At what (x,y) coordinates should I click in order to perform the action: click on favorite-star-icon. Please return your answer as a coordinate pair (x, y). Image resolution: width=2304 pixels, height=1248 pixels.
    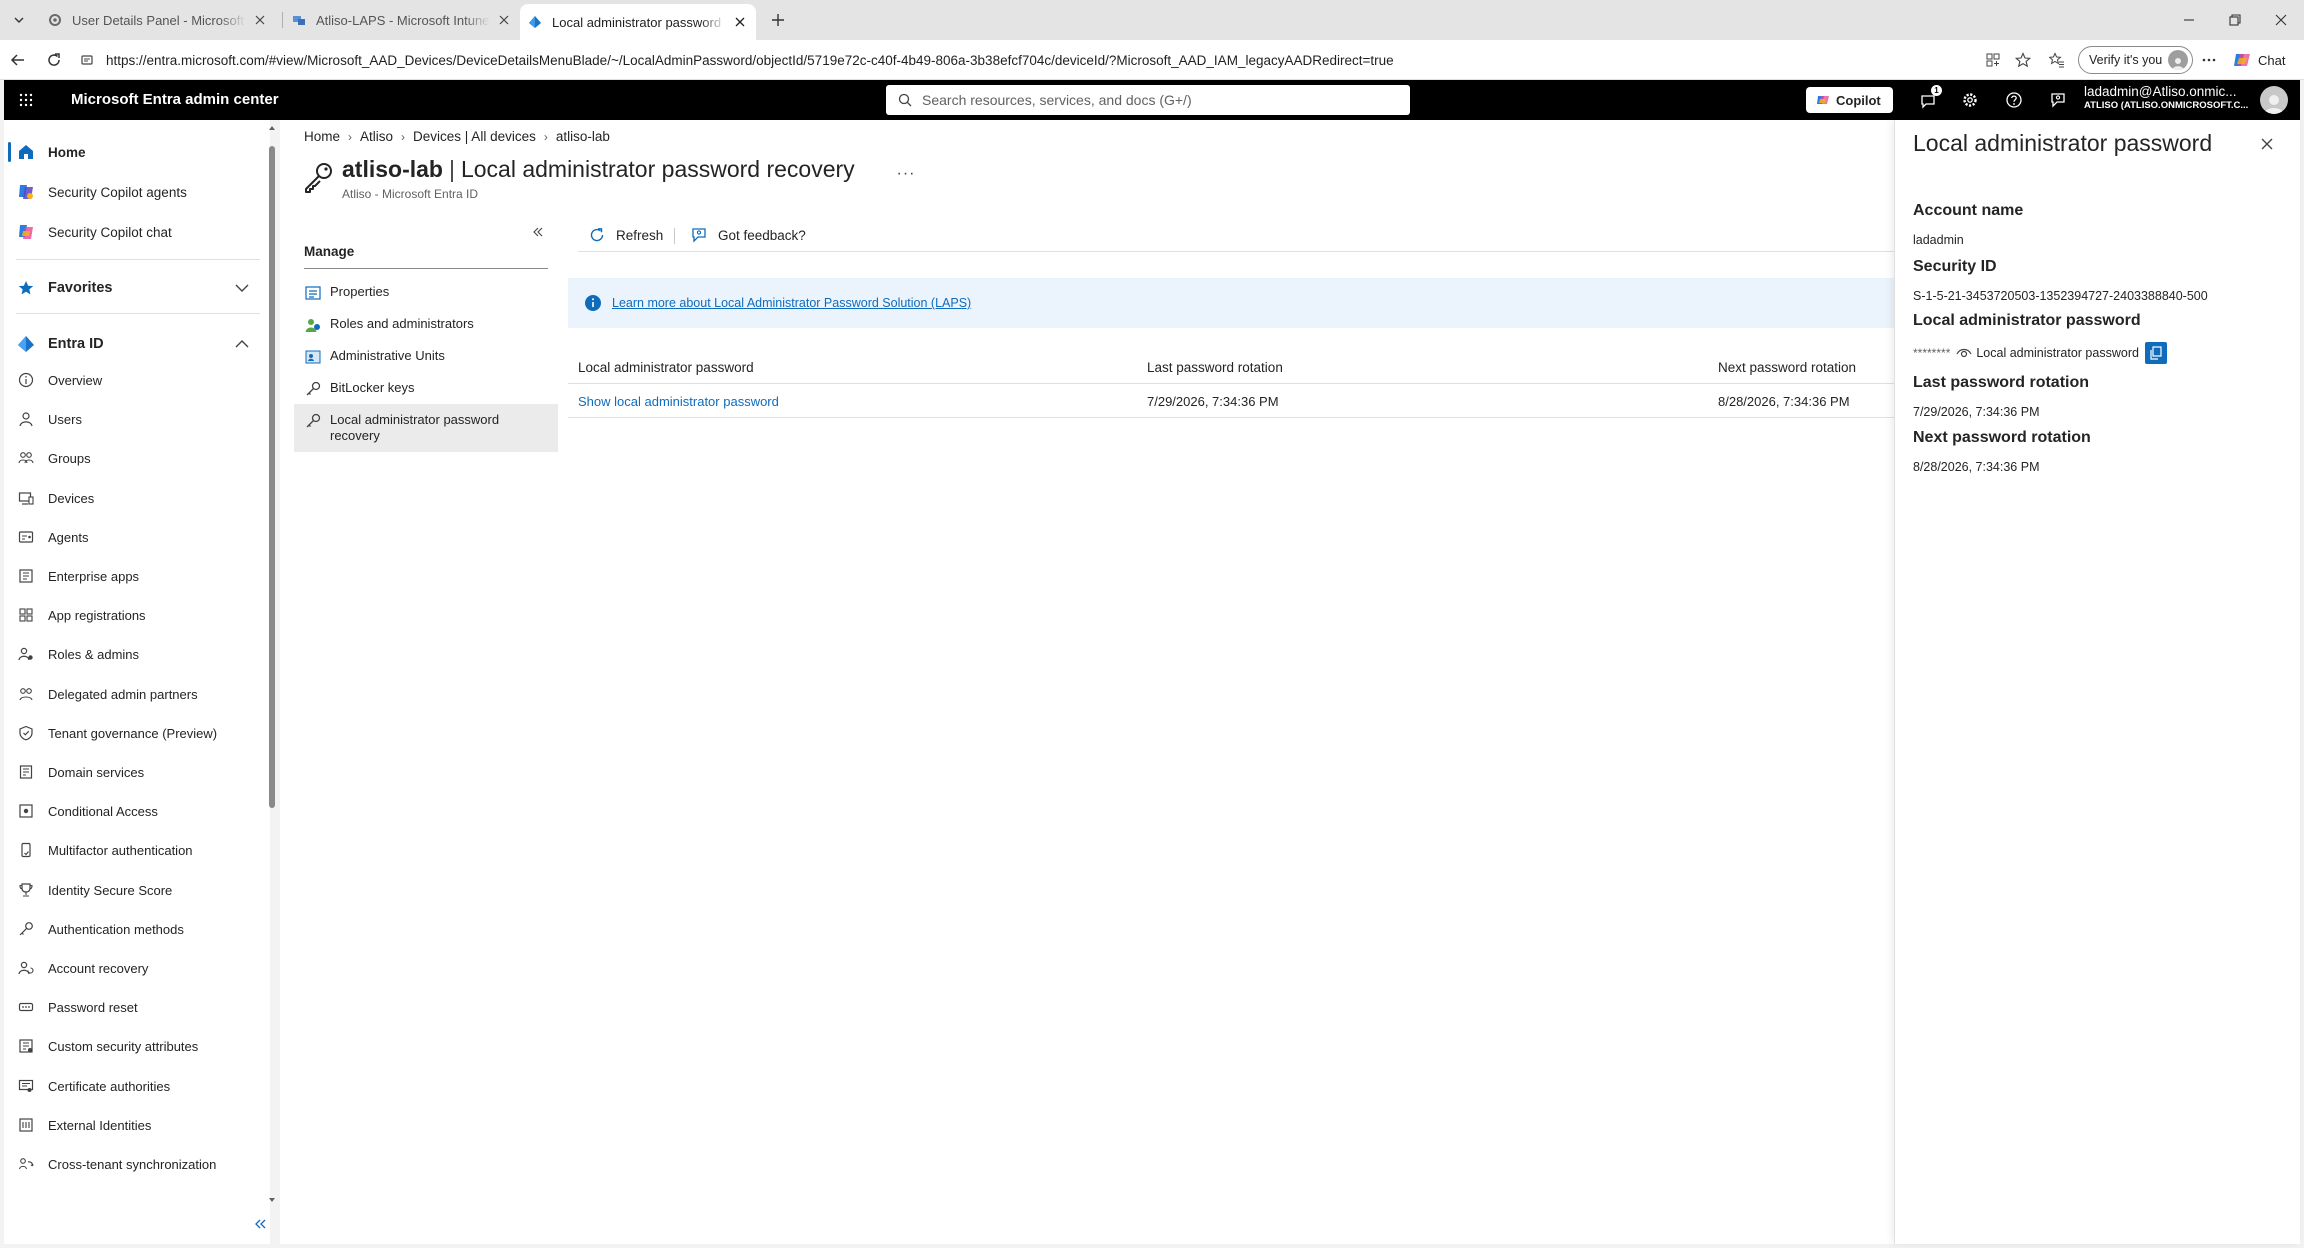
    Looking at the image, I should click on (2023, 60).